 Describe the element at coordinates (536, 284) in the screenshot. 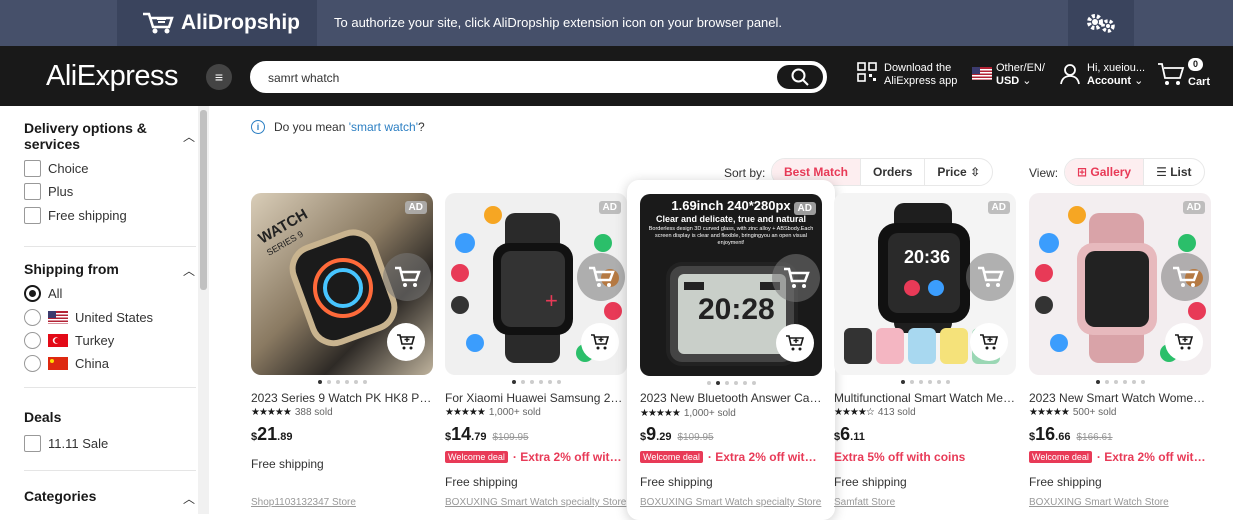

I see `product-image: + AD` at that location.